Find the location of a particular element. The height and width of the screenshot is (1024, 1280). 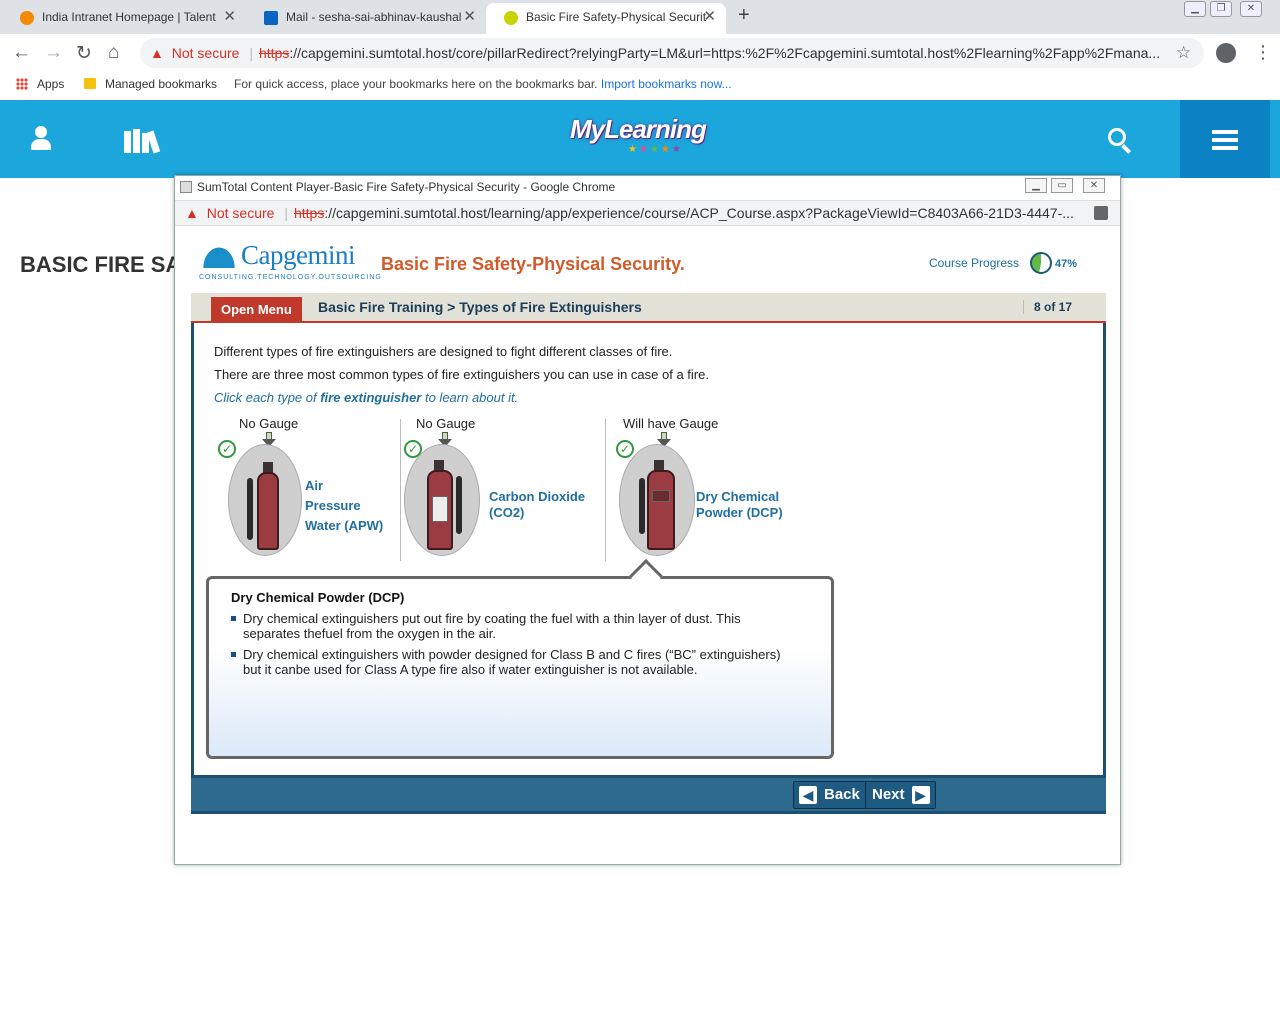

back-label: Back is located at coordinates (842, 794).